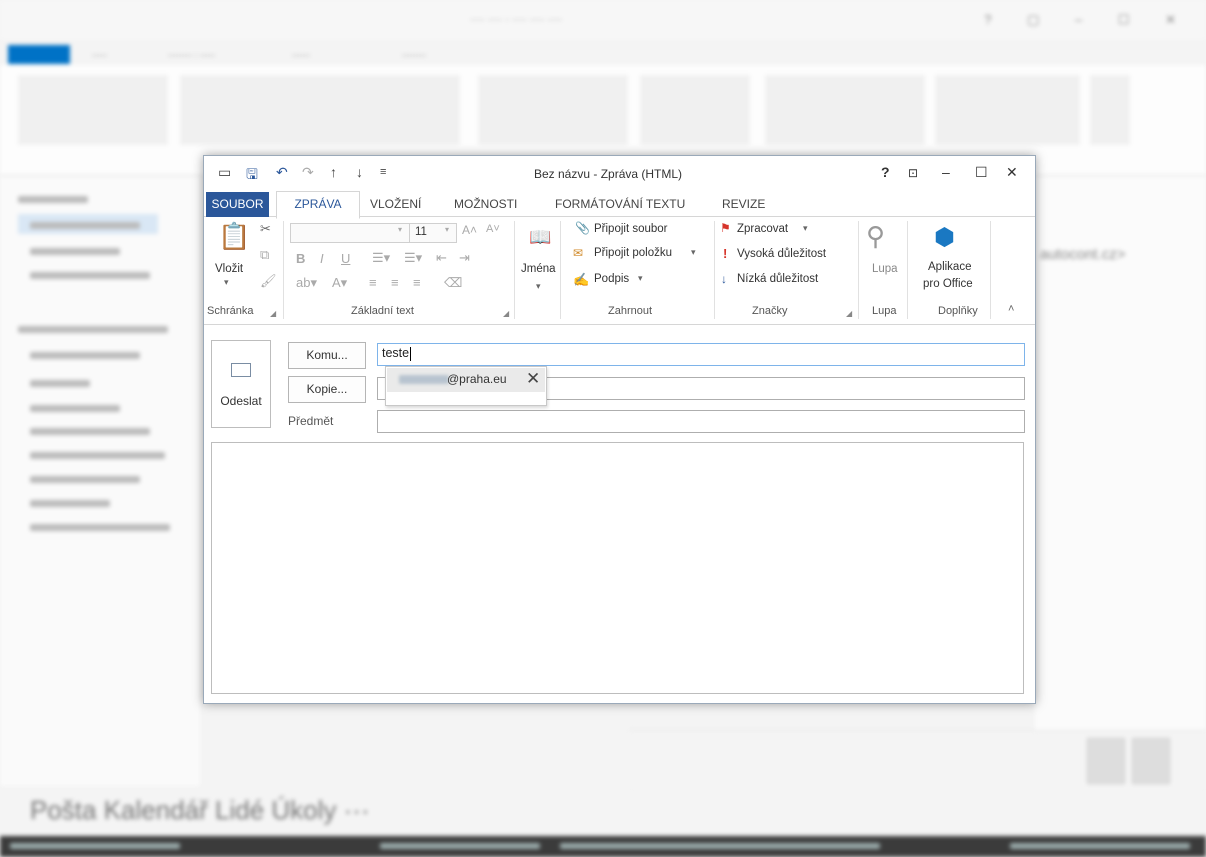 Image resolution: width=1206 pixels, height=857 pixels. What do you see at coordinates (464, 258) in the screenshot?
I see `increase-indent-icon: ⇥` at bounding box center [464, 258].